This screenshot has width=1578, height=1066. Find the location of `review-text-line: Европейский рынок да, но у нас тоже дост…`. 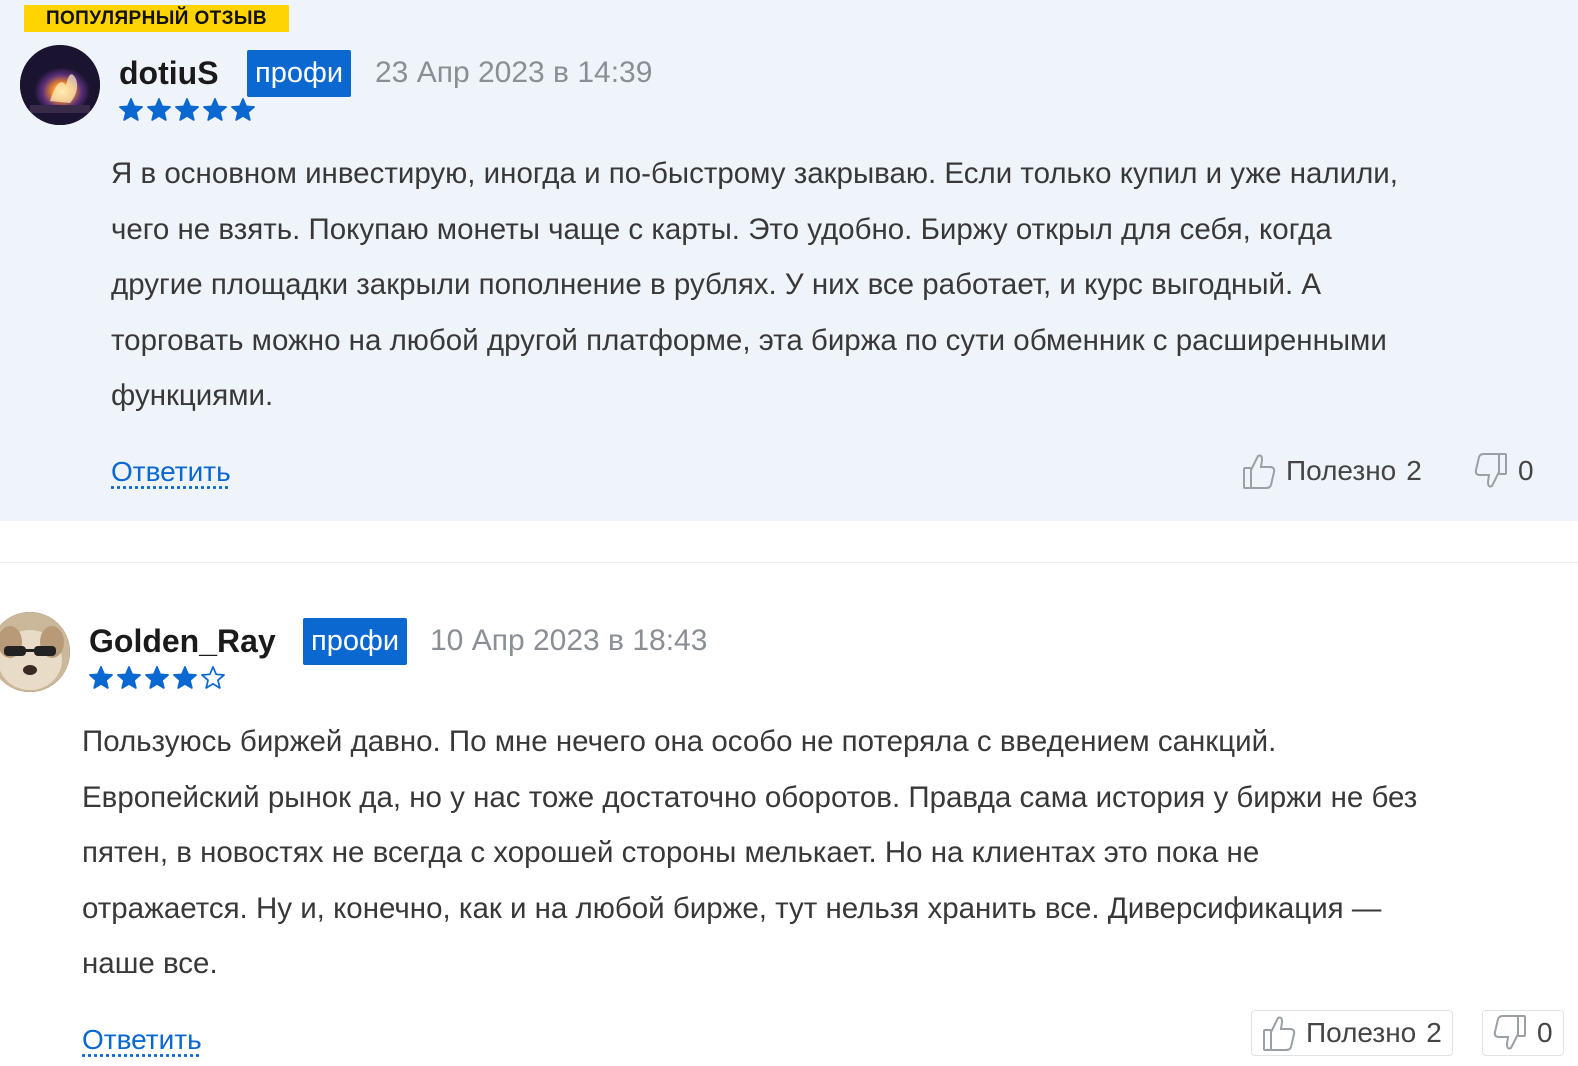

review-text-line: Европейский рынок да, но у нас тоже дост… is located at coordinates (750, 797).